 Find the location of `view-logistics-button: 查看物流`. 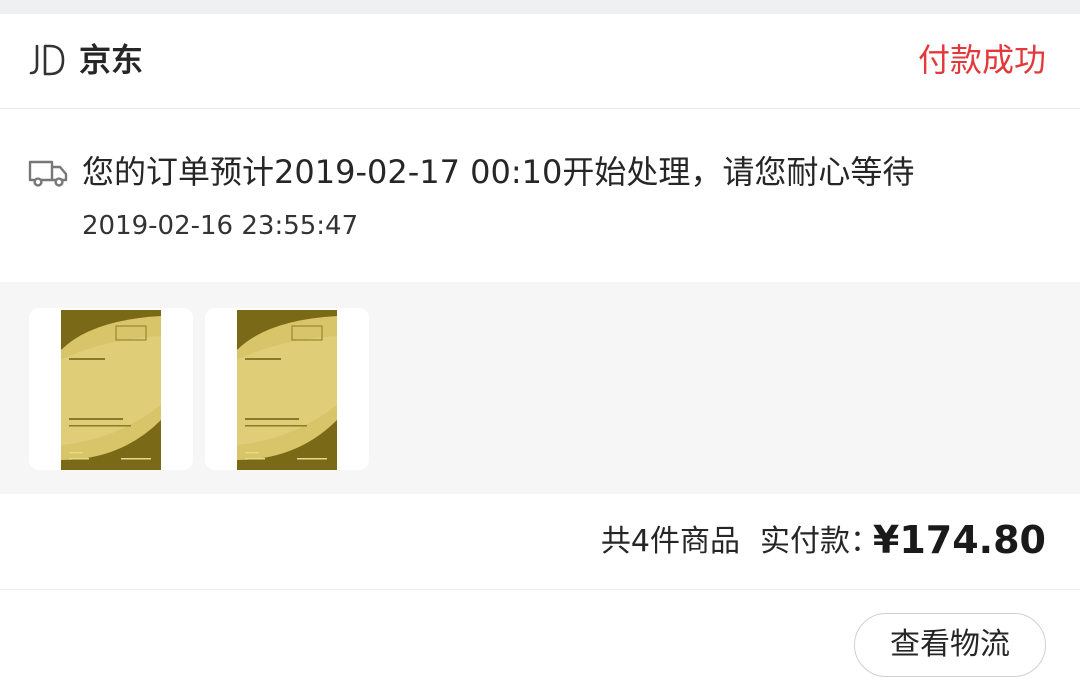

view-logistics-button: 查看物流 is located at coordinates (950, 645).